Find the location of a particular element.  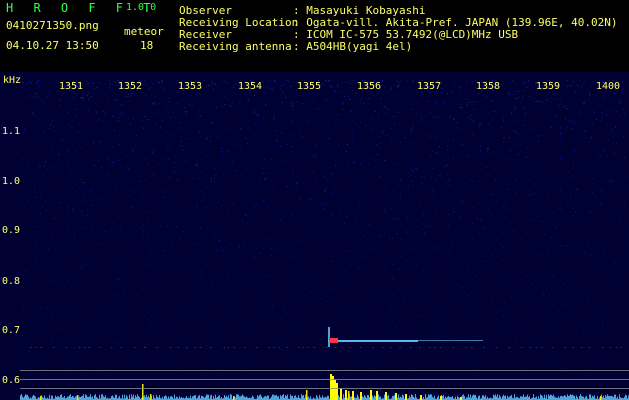

unit-label: kHz is located at coordinates (12, 80).